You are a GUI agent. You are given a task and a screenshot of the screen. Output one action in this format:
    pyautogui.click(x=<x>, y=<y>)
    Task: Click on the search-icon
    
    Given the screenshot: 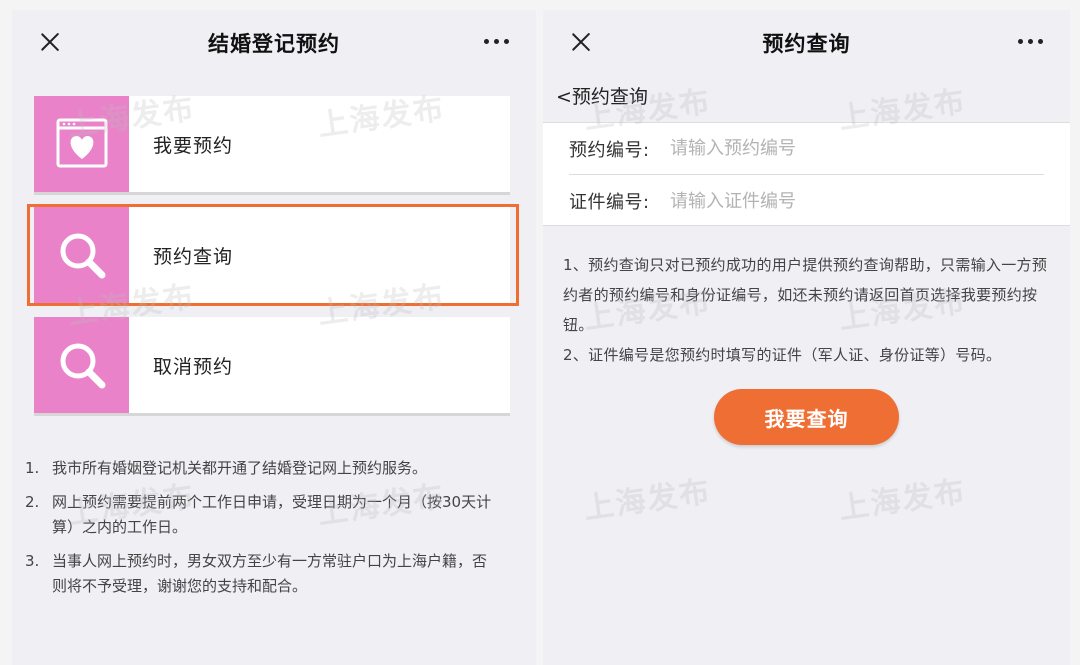 What is the action you would take?
    pyautogui.click(x=83, y=366)
    